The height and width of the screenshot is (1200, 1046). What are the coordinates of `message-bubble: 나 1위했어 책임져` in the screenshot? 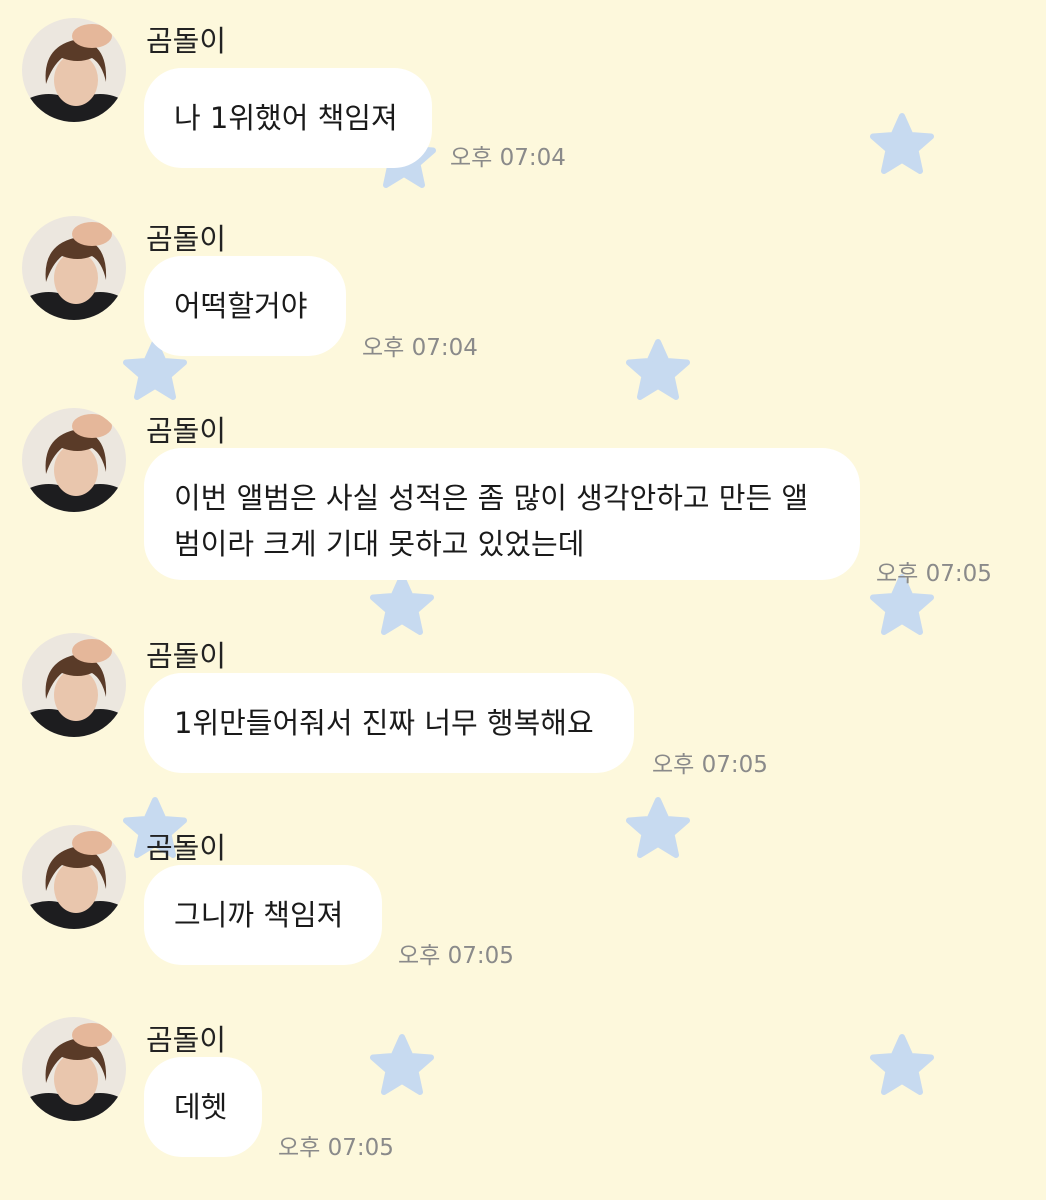 It's located at (288, 118).